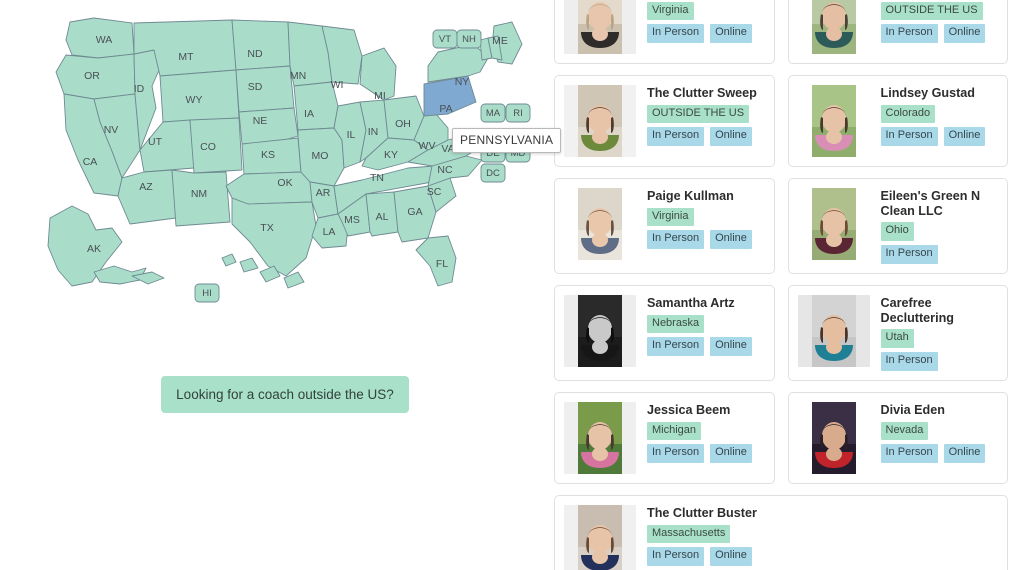 This screenshot has width=1024, height=570. I want to click on portrait-leah-haymaker, so click(600, 27).